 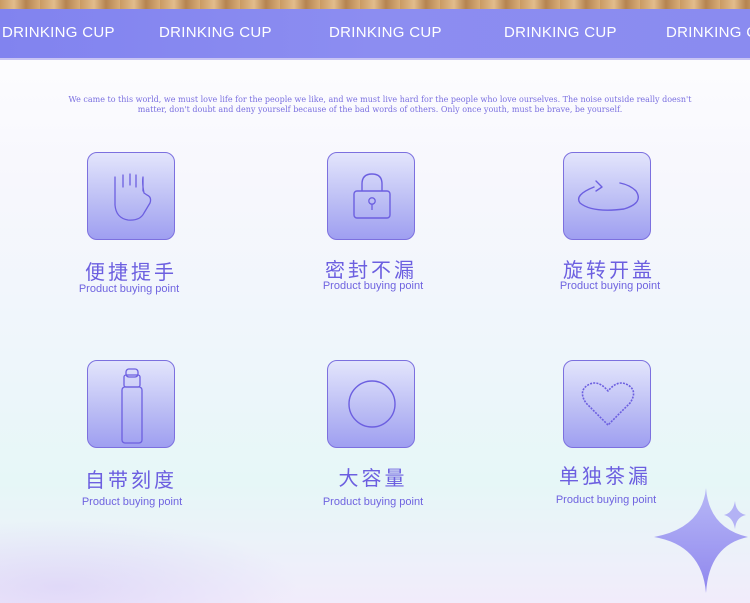 What do you see at coordinates (150, 561) in the screenshot?
I see `background-glow` at bounding box center [150, 561].